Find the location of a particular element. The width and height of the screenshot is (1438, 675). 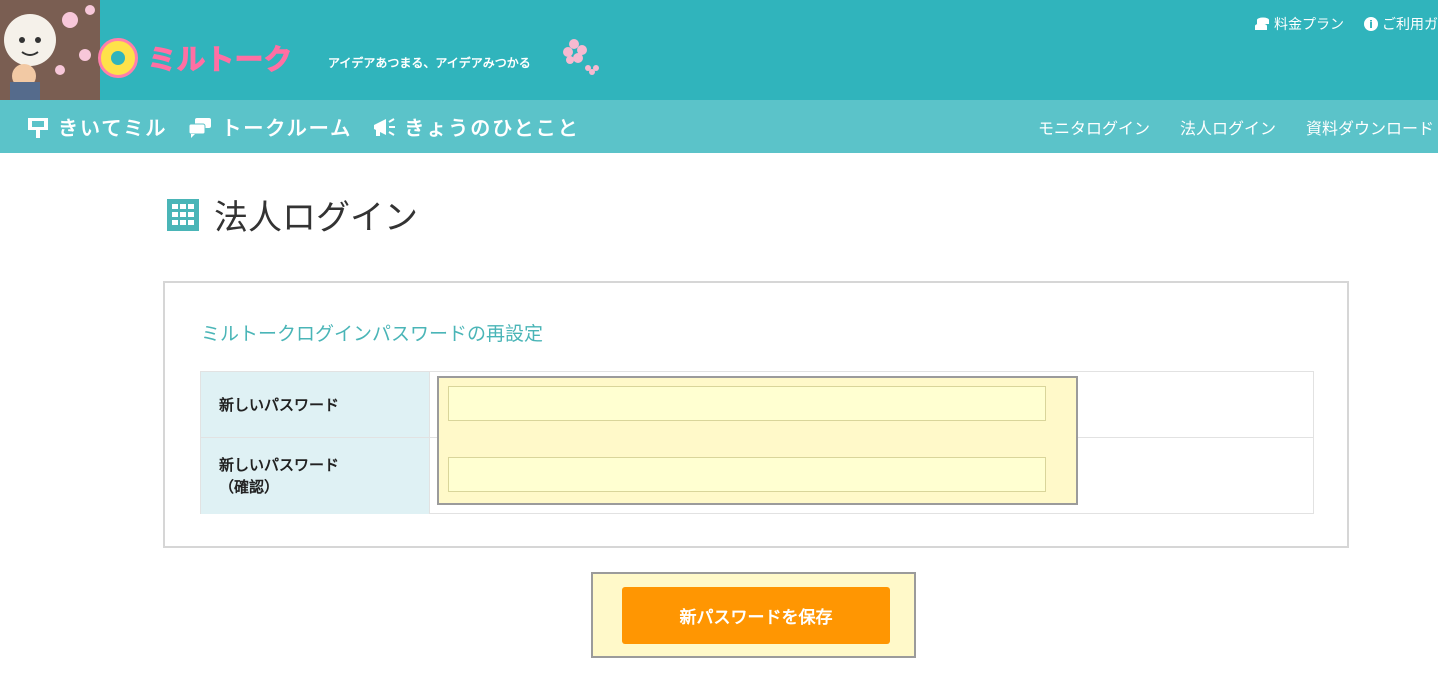

top-link-guide: i ご利用ガ is located at coordinates (1401, 24).